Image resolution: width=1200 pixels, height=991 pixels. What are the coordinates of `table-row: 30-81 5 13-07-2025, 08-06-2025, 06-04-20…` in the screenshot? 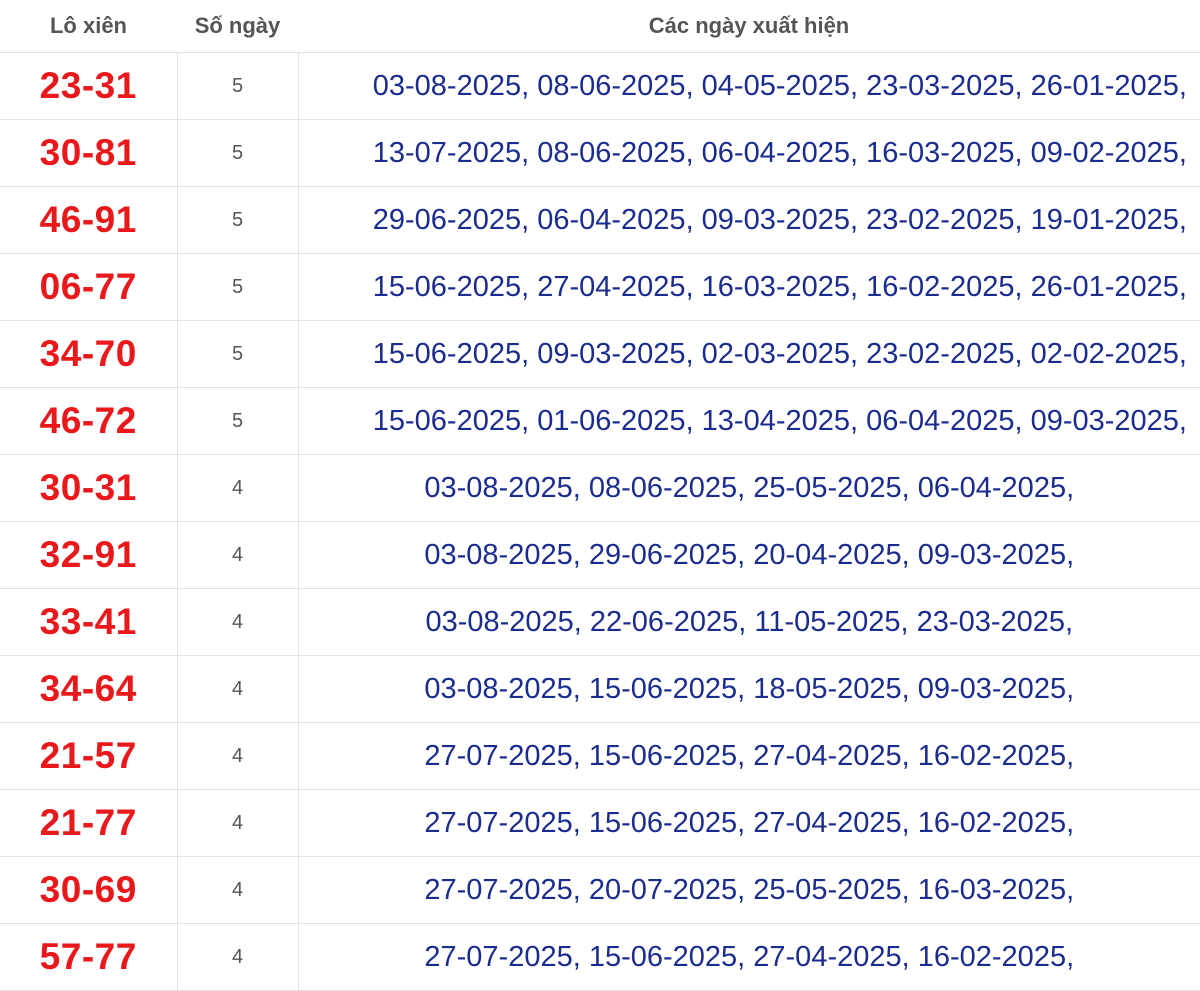 It's located at (600, 153).